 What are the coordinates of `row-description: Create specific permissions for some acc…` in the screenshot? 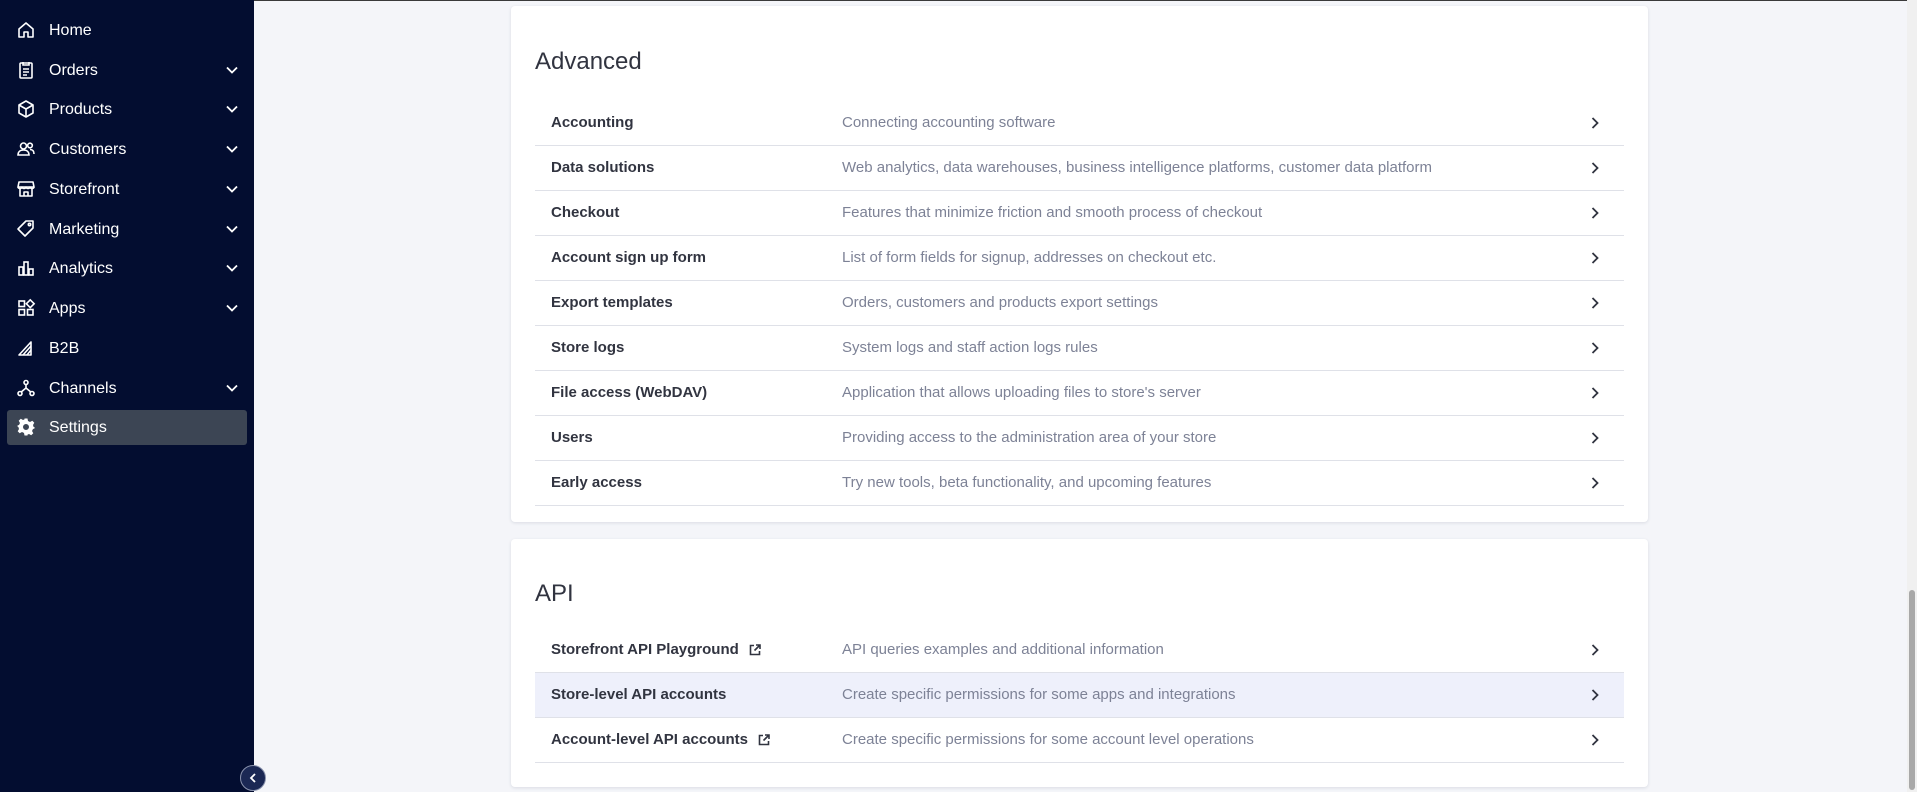 It's located at (1048, 739).